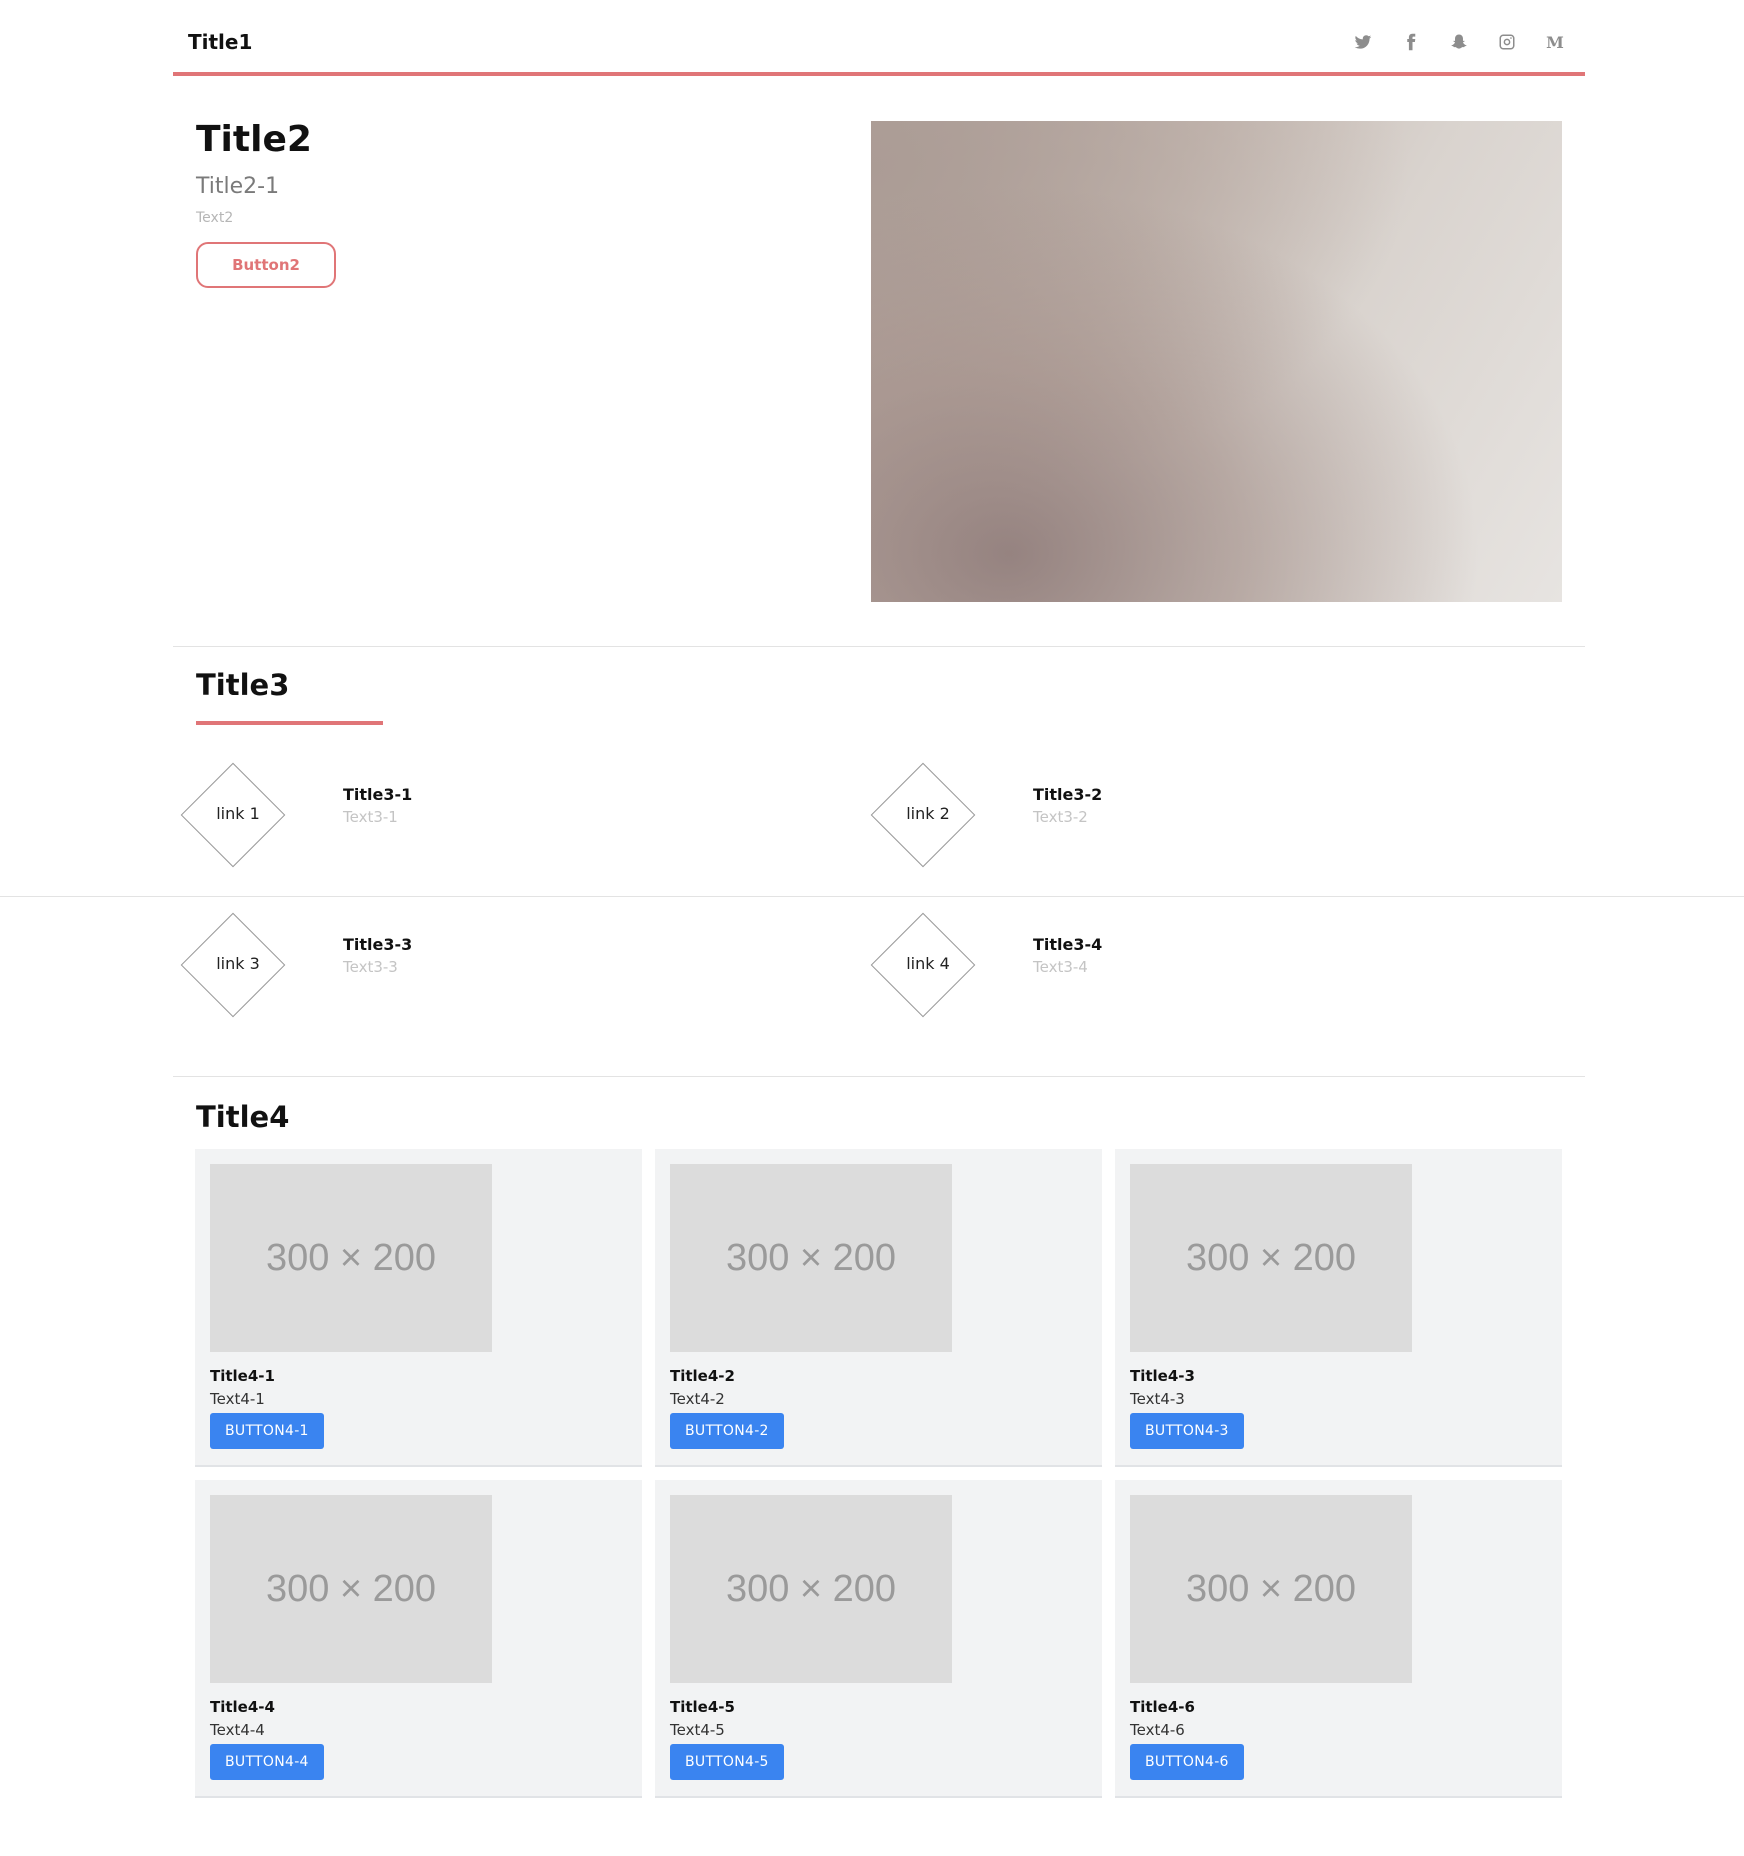 The image size is (1744, 1856). I want to click on social-links: M, so click(1459, 42).